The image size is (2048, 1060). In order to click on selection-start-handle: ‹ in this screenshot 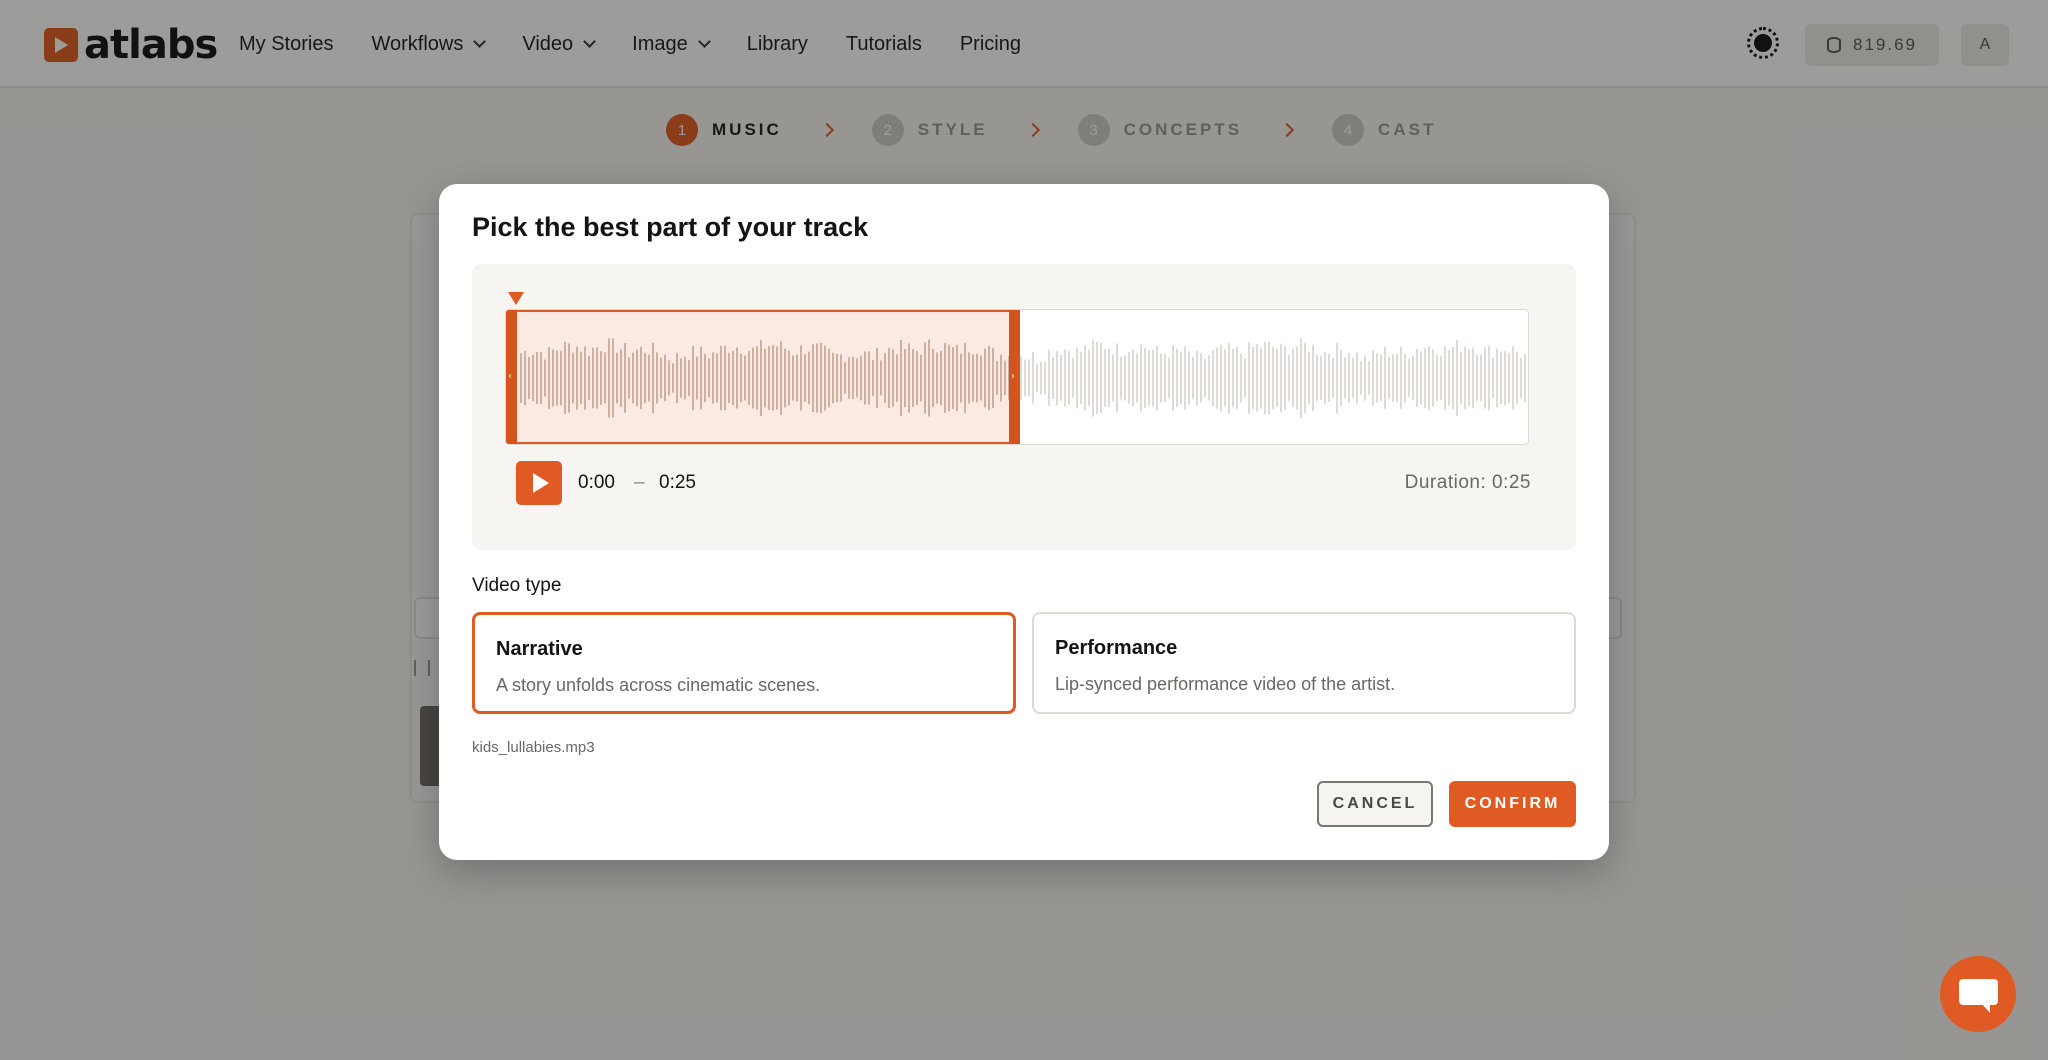, I will do `click(511, 377)`.